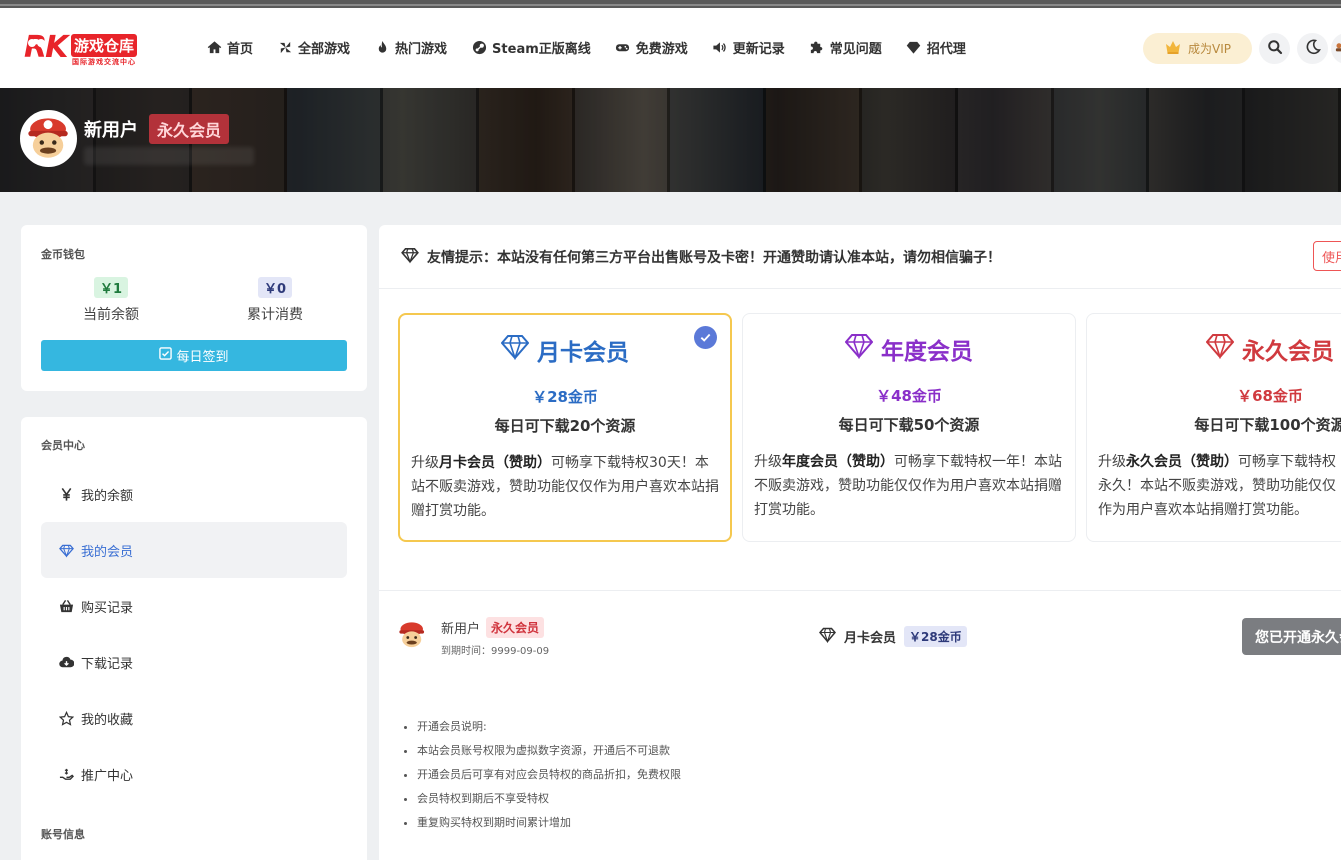  What do you see at coordinates (549, 823) in the screenshot?
I see `list-item: 重复购买特权到期时间累计增加` at bounding box center [549, 823].